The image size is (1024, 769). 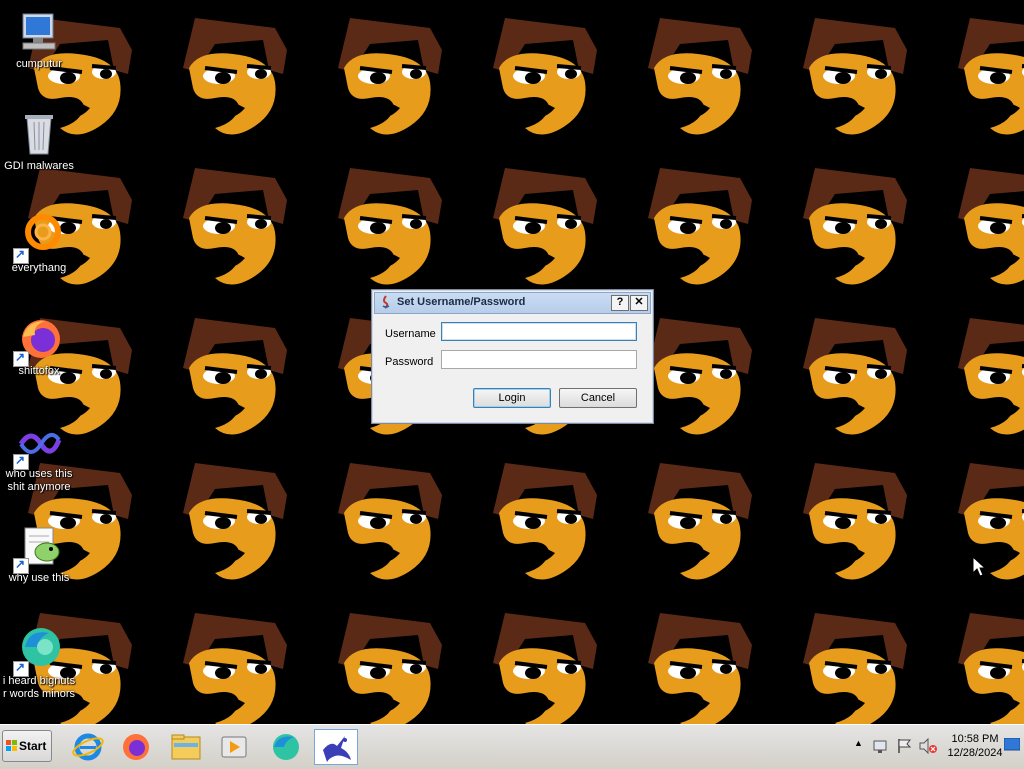 I want to click on desktop-icon-label: cumputur, so click(x=39, y=64).